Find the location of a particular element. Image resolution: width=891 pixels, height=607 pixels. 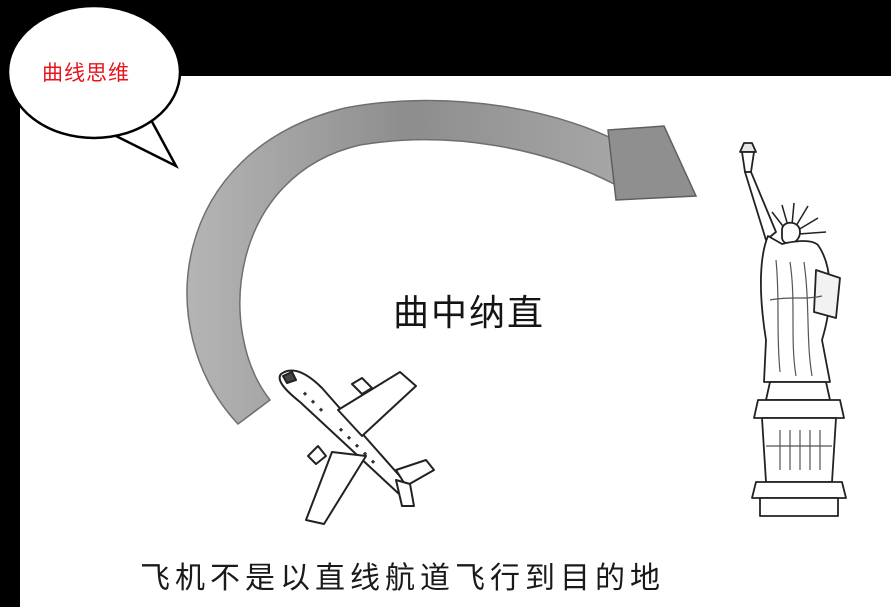

caption-text: 飞机不是以直线航道飞行到目的地 is located at coordinates (402, 578).